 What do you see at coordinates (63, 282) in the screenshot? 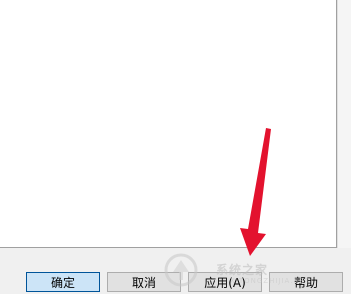
I see `ok-button: 确定` at bounding box center [63, 282].